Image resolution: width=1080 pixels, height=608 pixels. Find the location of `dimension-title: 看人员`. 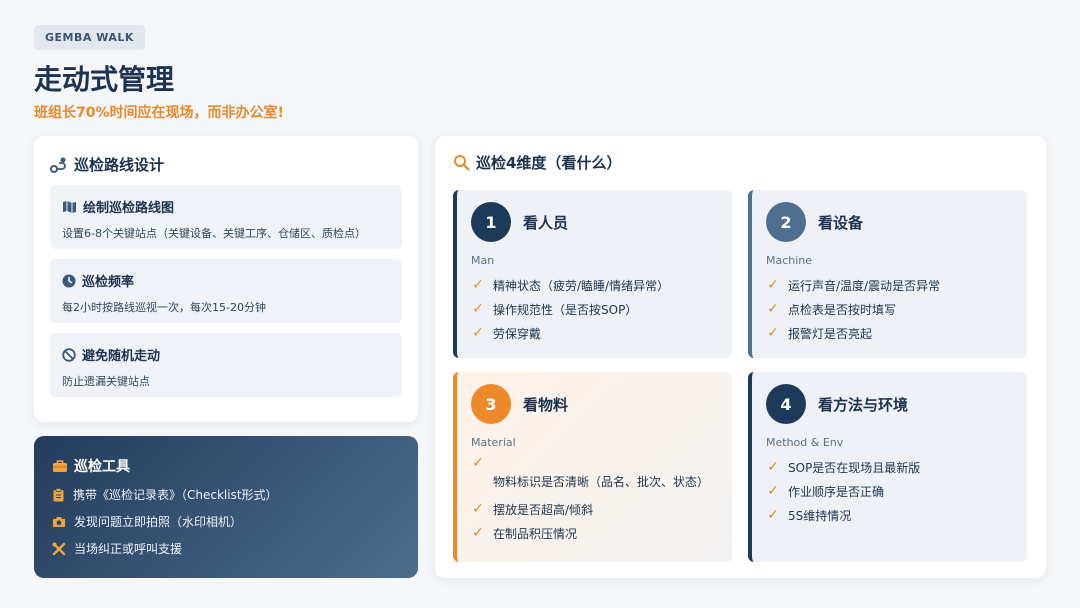

dimension-title: 看人员 is located at coordinates (546, 222).